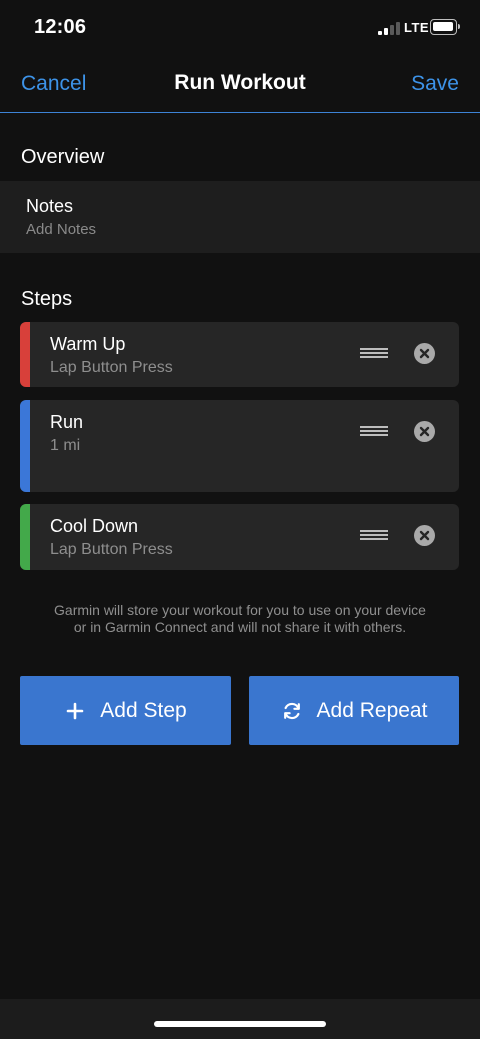 This screenshot has height=1039, width=480. Describe the element at coordinates (435, 84) in the screenshot. I see `save-button: Save` at that location.